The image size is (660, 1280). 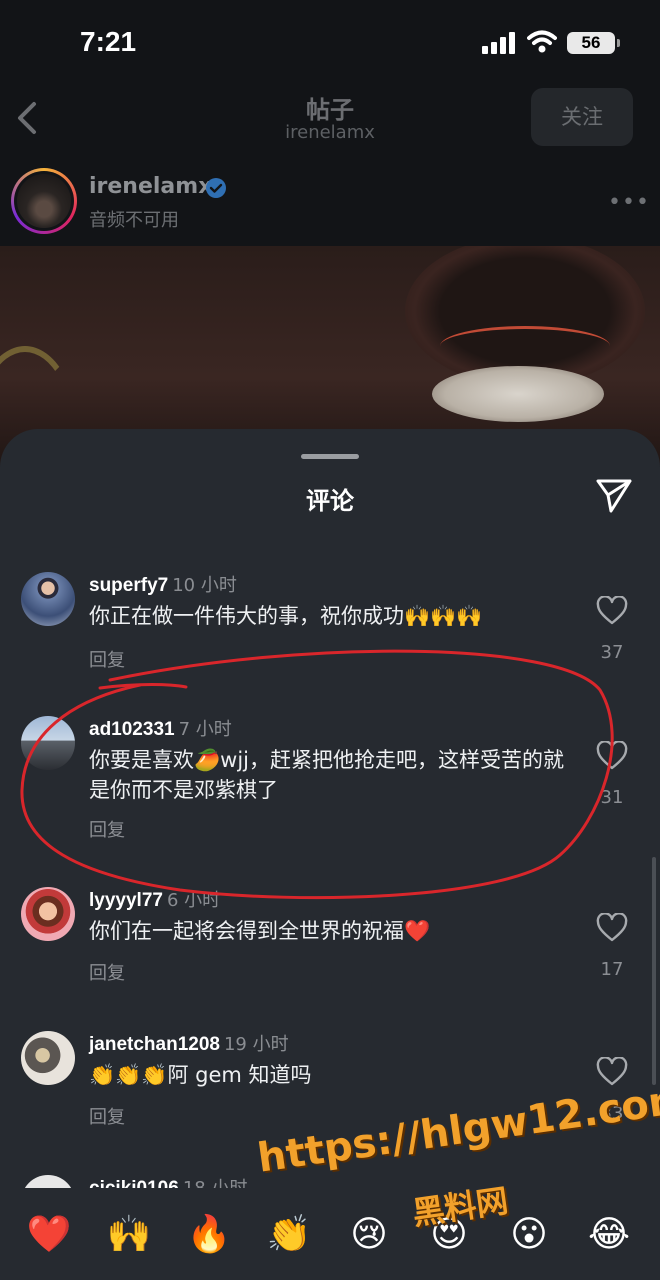 I want to click on post-author-row: irenelamx 音频不可用 •••, so click(x=330, y=200).